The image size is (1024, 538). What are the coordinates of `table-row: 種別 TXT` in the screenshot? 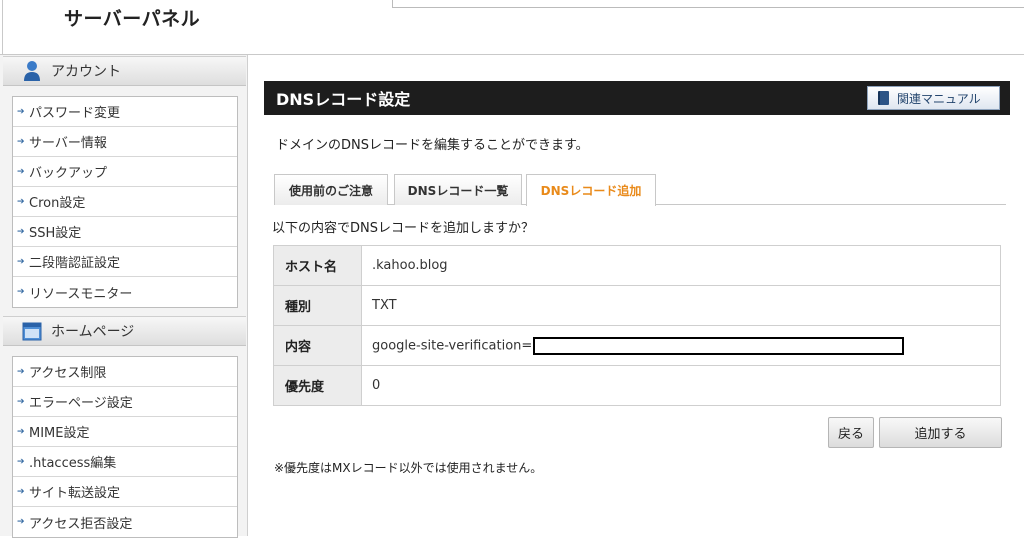 It's located at (637, 305).